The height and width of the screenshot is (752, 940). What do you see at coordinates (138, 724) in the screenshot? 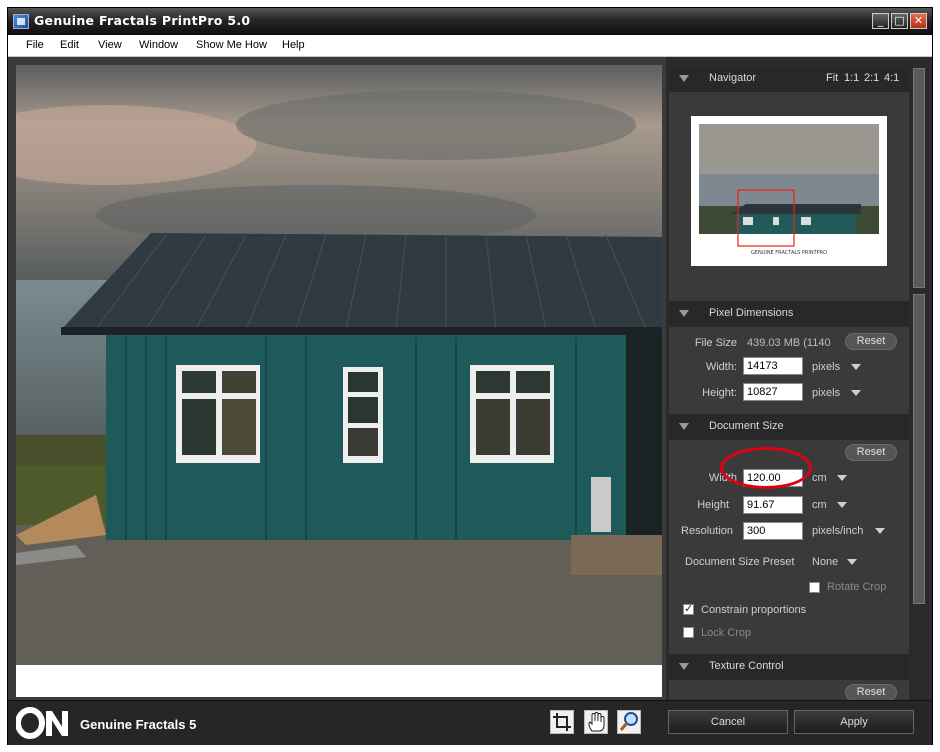
I see `product-name: Genuine Fractals 5` at bounding box center [138, 724].